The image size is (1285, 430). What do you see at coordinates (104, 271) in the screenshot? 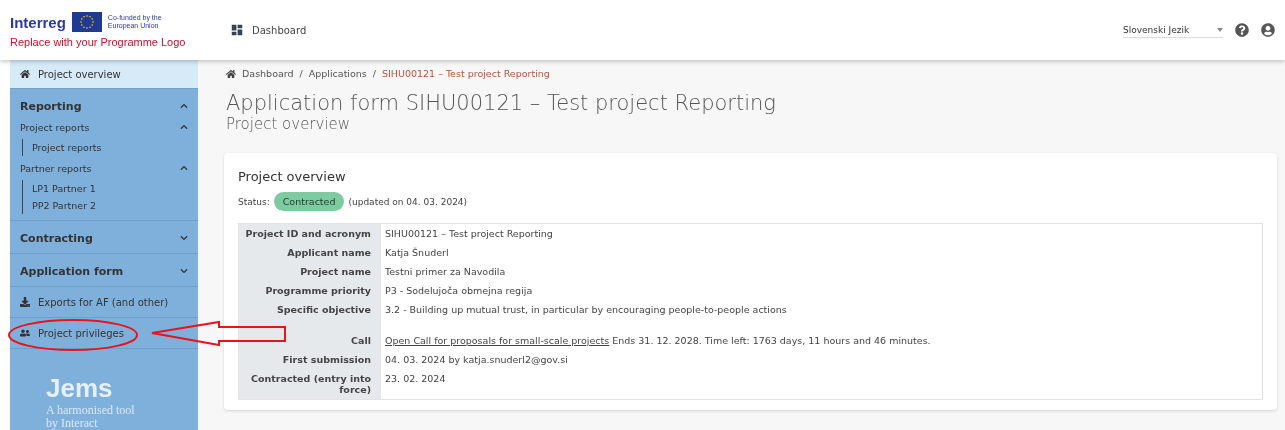
I see `section-header: Application form` at bounding box center [104, 271].